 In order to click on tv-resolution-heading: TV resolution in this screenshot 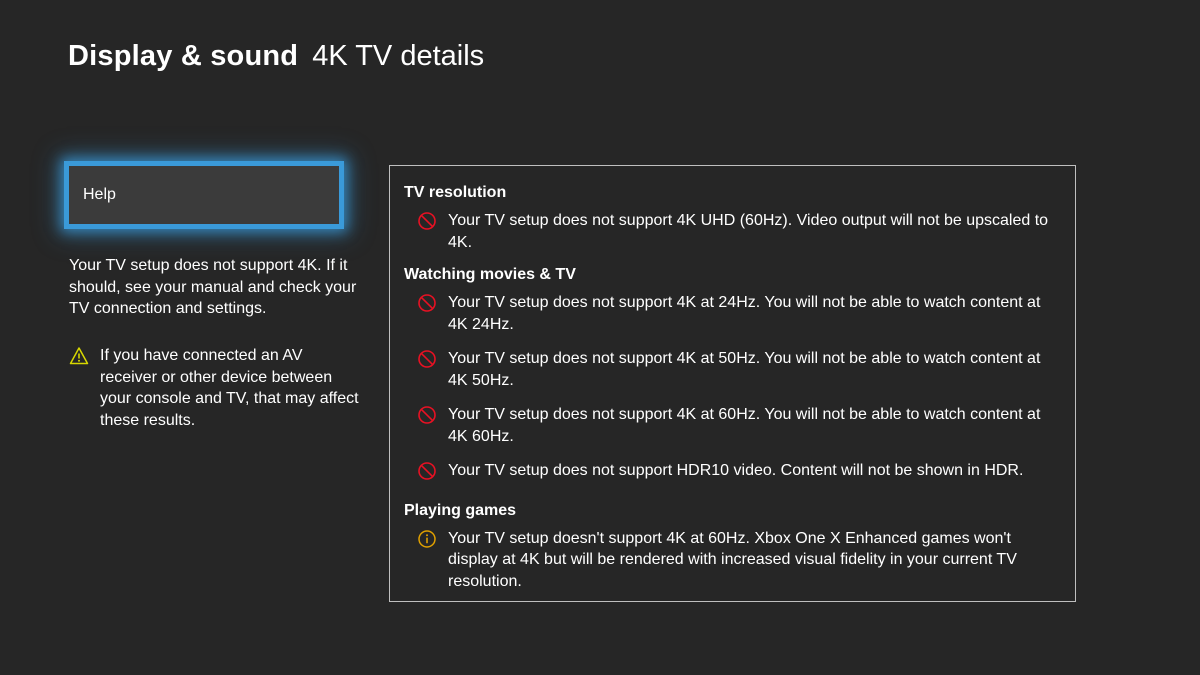, I will do `click(455, 192)`.